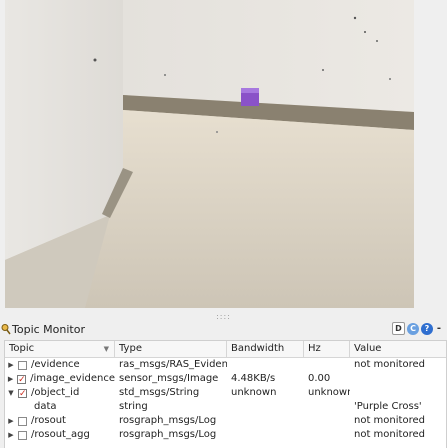 This screenshot has width=447, height=448. Describe the element at coordinates (55, 392) in the screenshot. I see `topic-name: /object_id` at that location.